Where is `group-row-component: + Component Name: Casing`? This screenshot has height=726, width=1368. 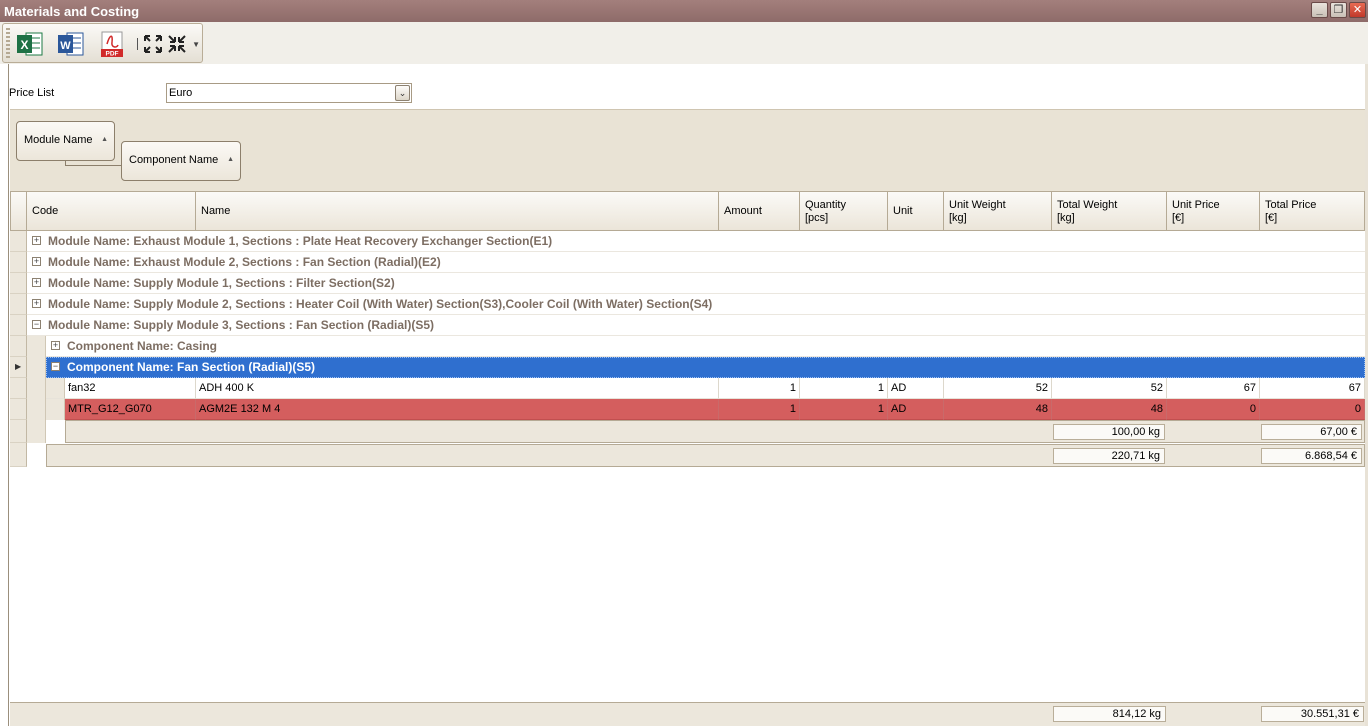 group-row-component: + Component Name: Casing is located at coordinates (687, 346).